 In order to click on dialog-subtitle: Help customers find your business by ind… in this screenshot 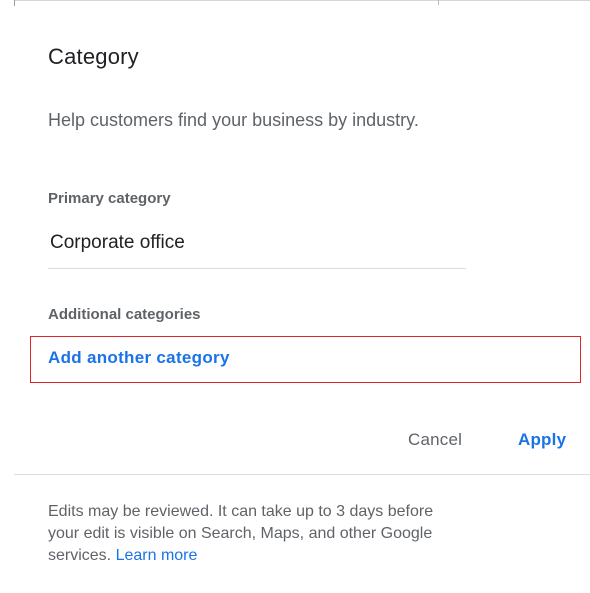, I will do `click(233, 120)`.